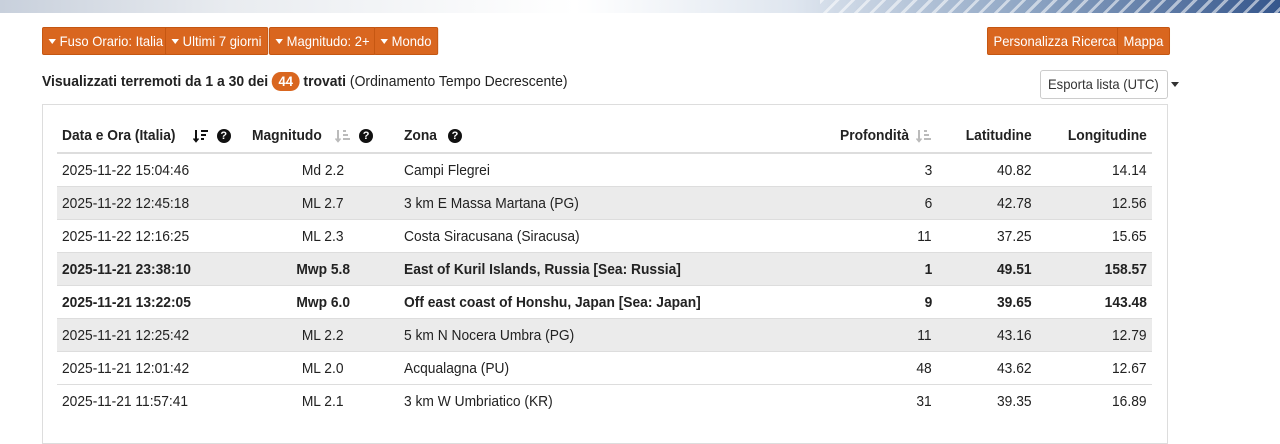 The width and height of the screenshot is (1280, 444). I want to click on header-zone: Zona ?, so click(595, 136).